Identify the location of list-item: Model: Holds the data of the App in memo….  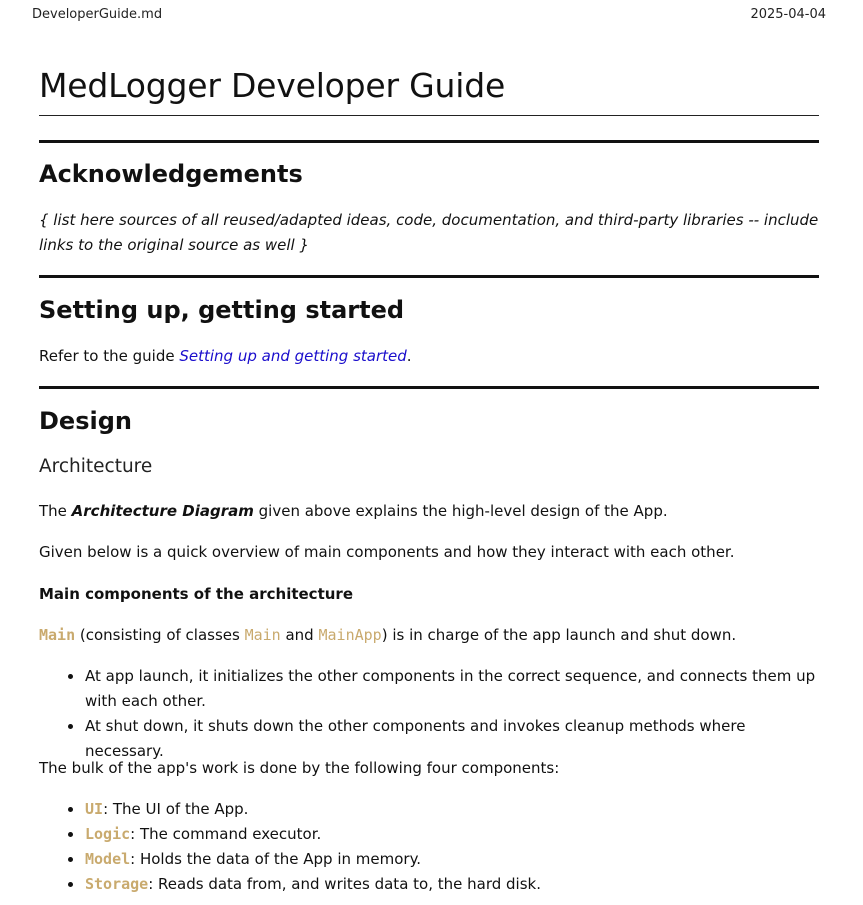
(443, 859).